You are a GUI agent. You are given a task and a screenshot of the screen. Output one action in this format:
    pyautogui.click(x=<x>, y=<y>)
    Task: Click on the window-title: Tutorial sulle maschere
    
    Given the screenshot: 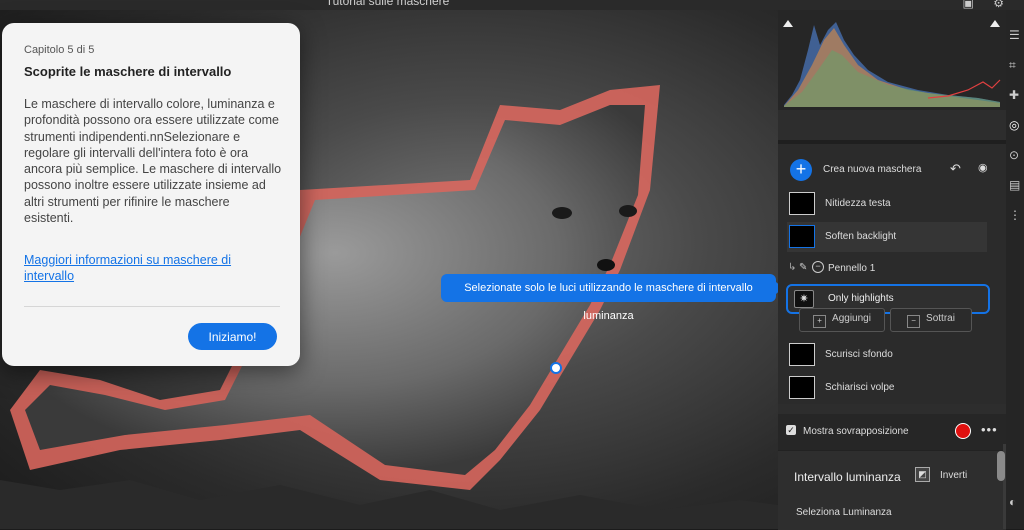 What is the action you would take?
    pyautogui.click(x=387, y=4)
    